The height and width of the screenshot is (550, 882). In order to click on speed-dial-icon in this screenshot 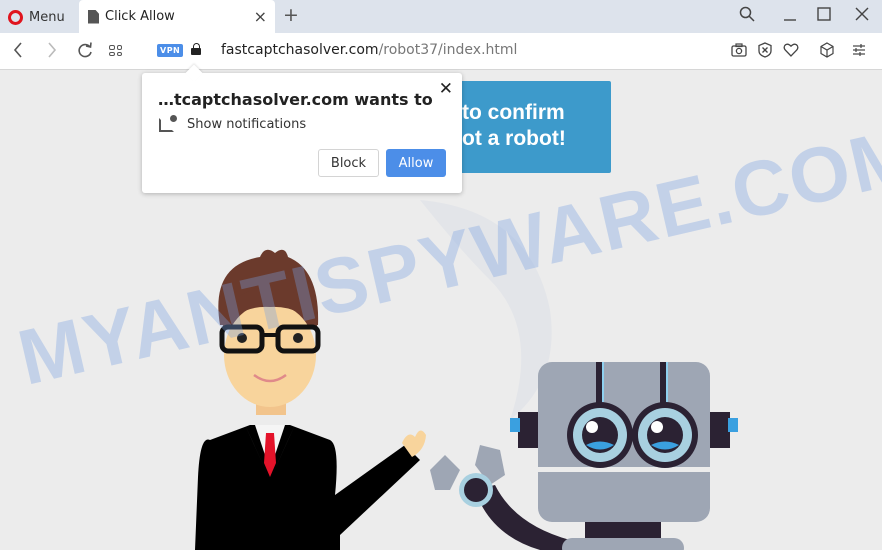, I will do `click(115, 50)`.